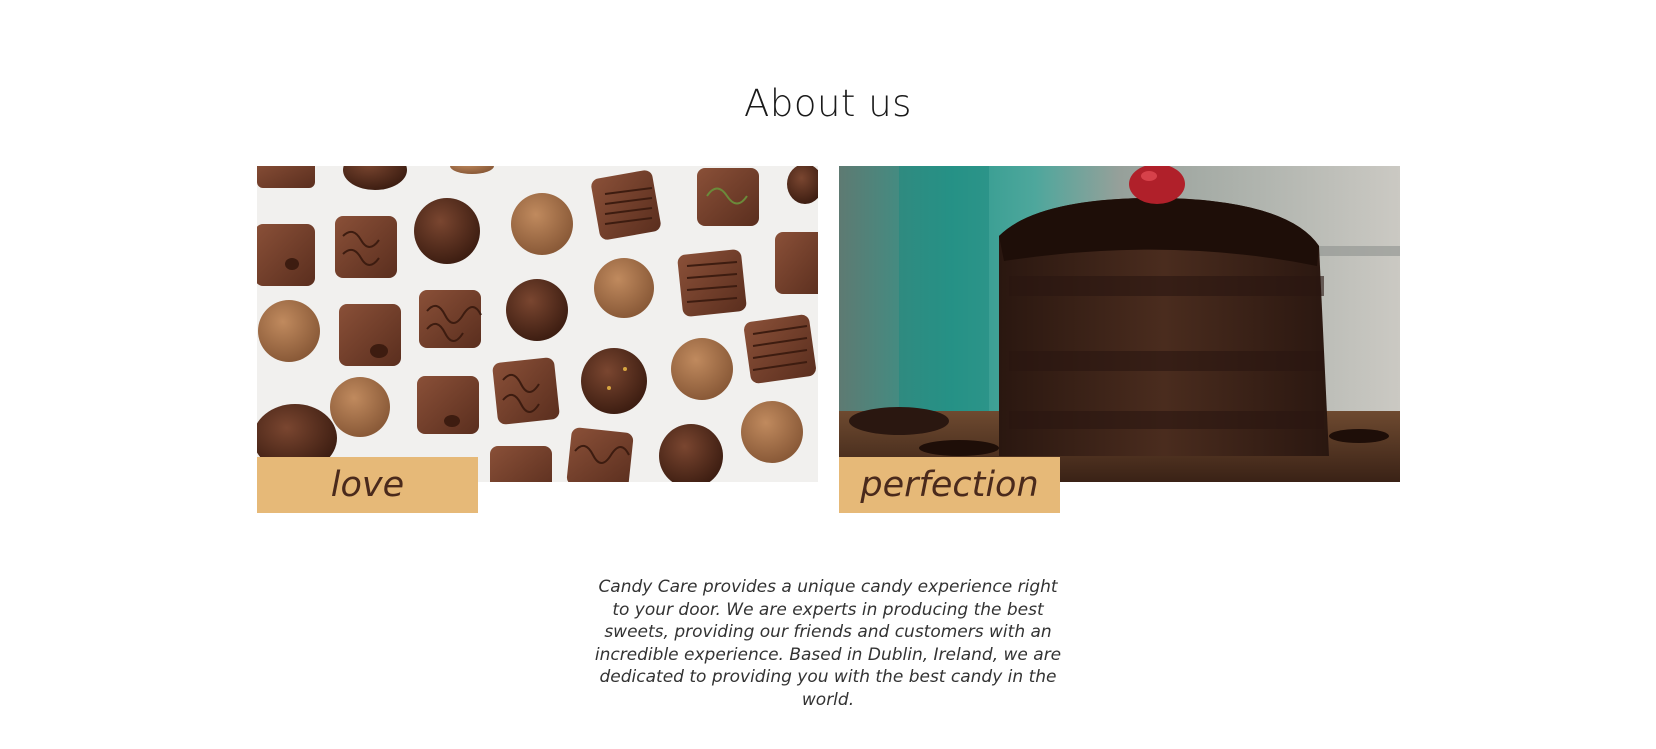 Image resolution: width=1656 pixels, height=749 pixels. Describe the element at coordinates (828, 103) in the screenshot. I see `section-title: About us` at that location.